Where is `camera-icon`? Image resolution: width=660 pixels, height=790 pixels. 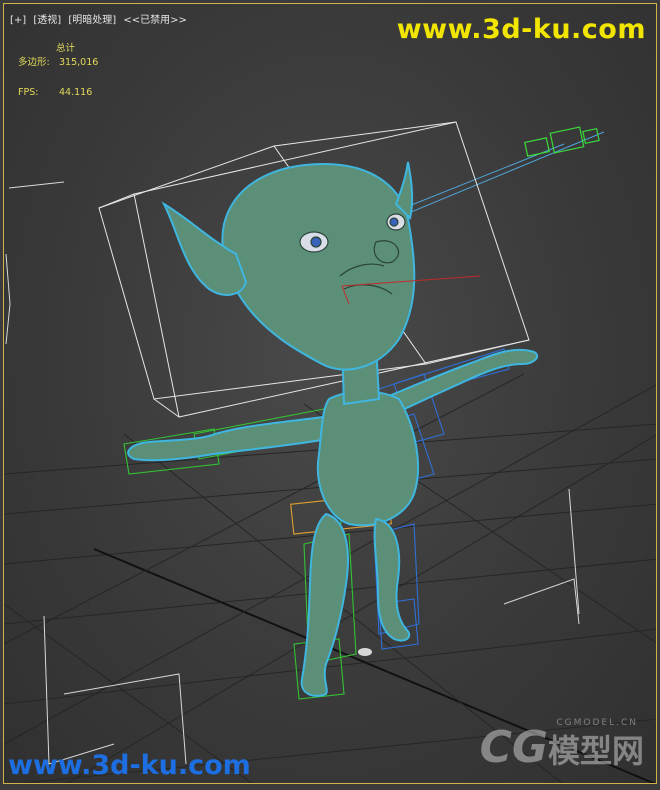
camera-icon is located at coordinates (562, 141).